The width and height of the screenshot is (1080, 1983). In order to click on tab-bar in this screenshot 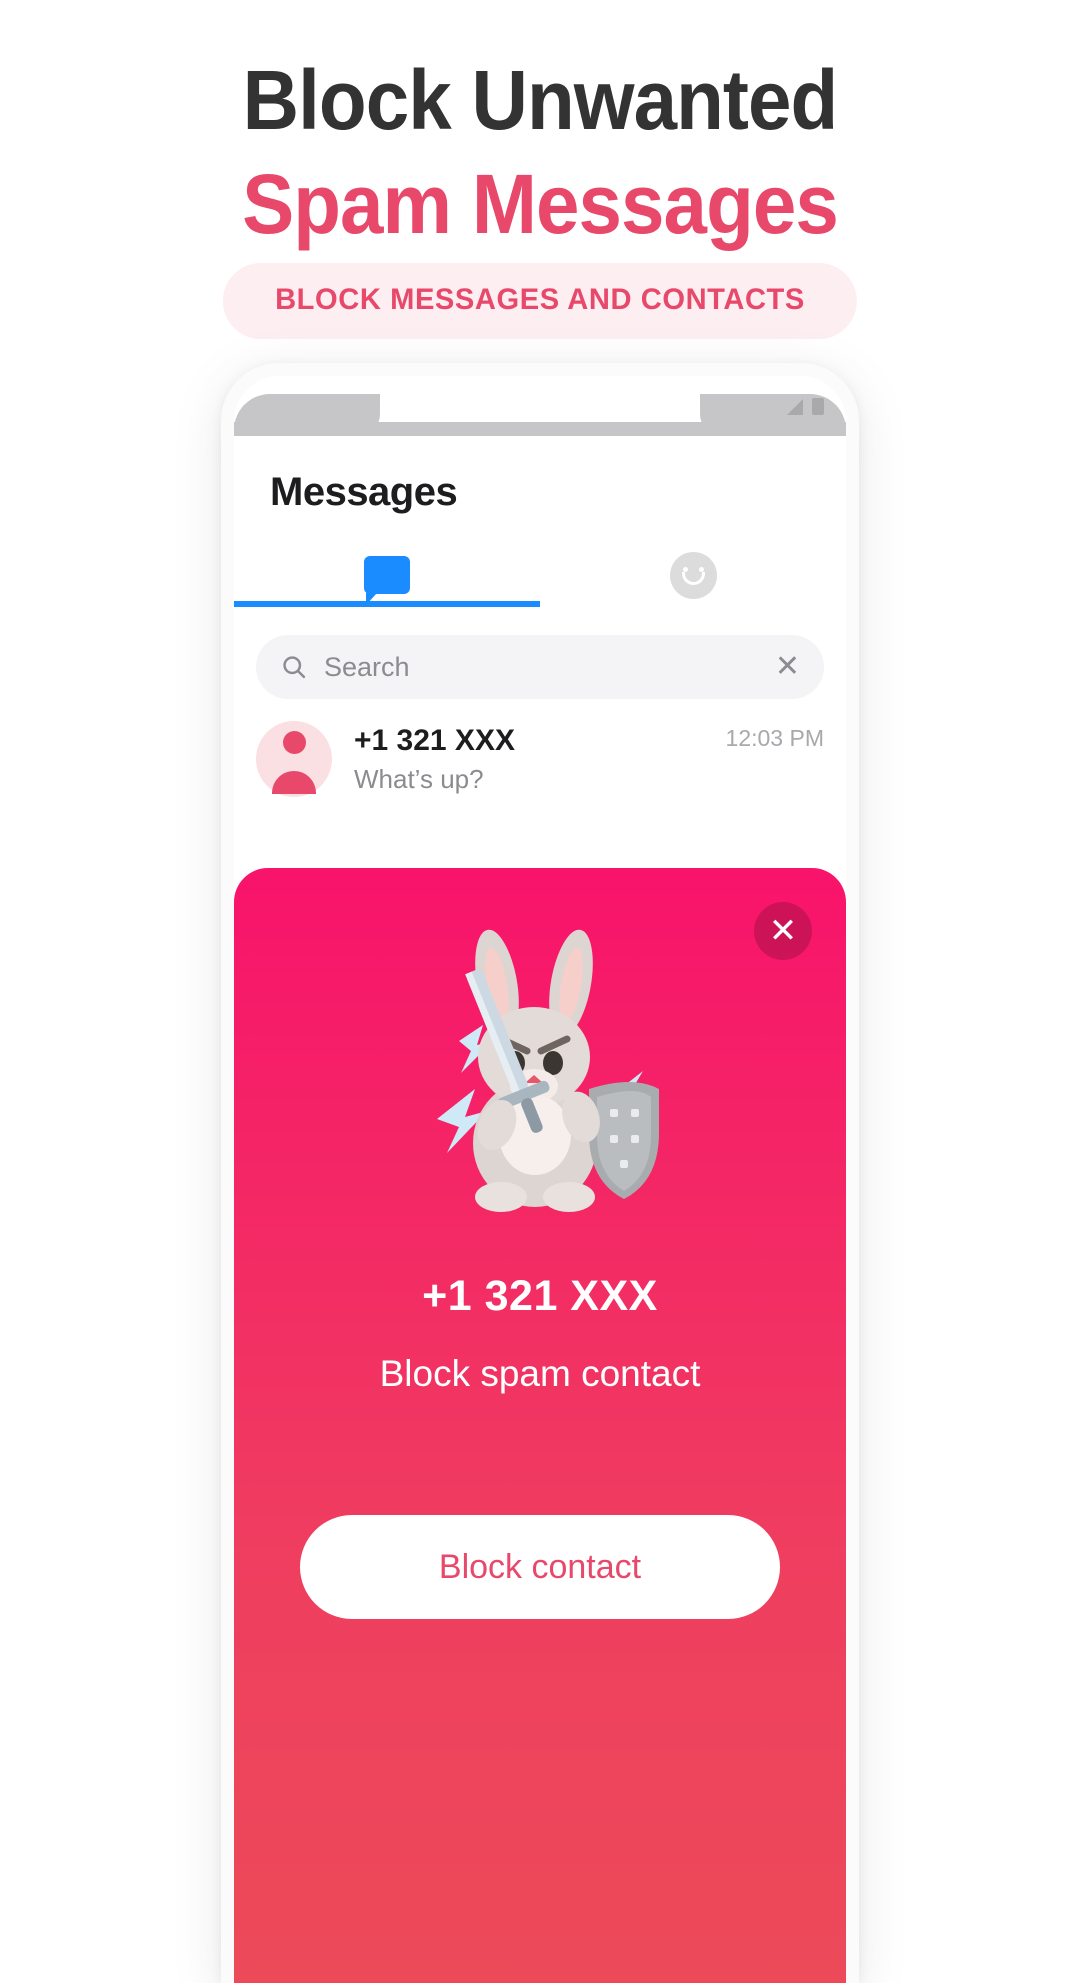, I will do `click(540, 575)`.